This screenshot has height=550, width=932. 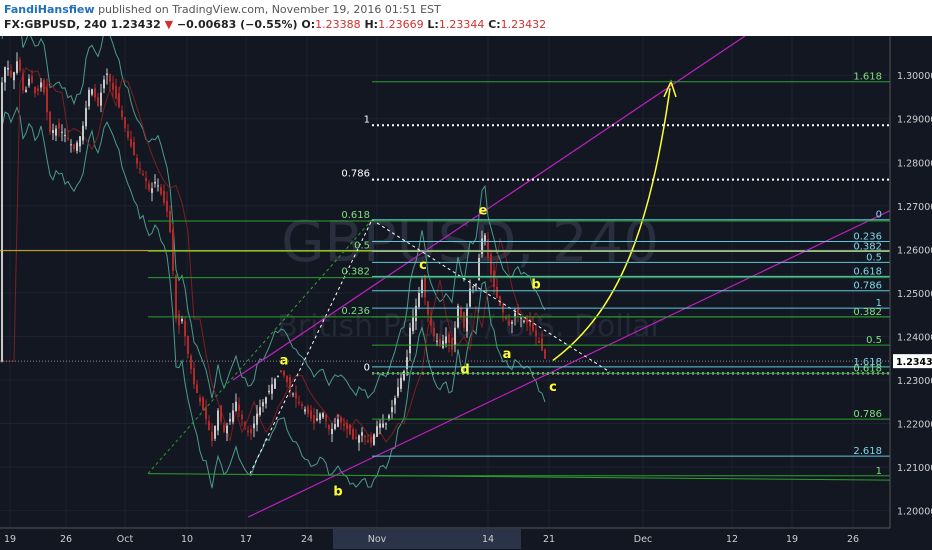 I want to click on last-price: 1.23432, so click(x=135, y=24).